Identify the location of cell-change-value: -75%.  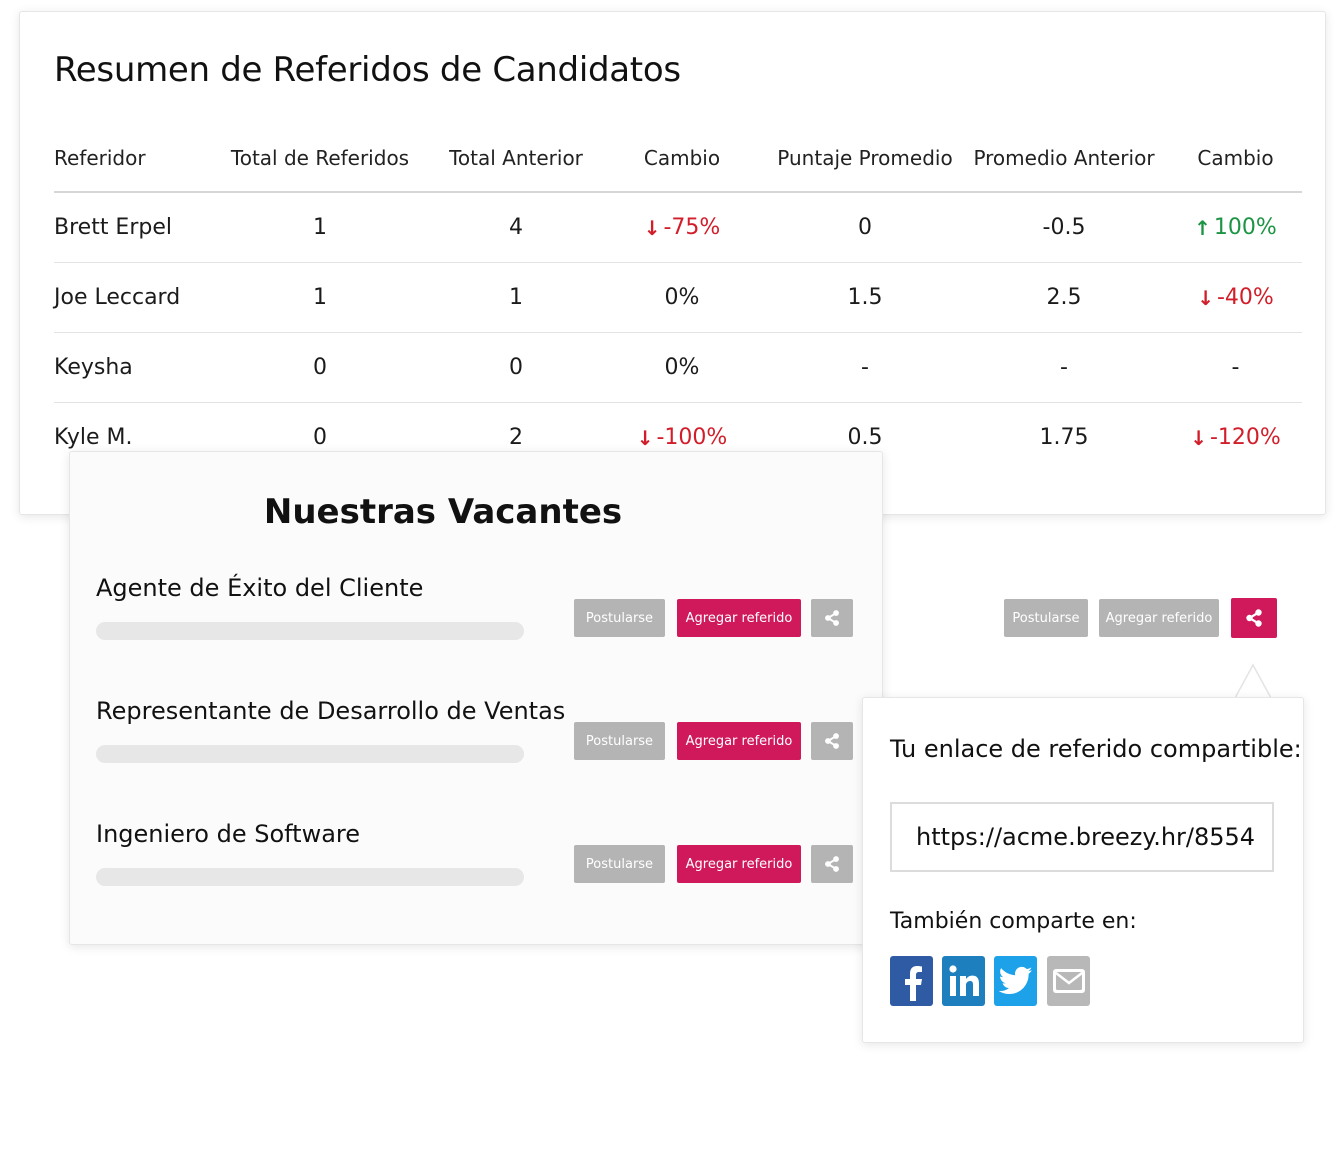
(692, 227).